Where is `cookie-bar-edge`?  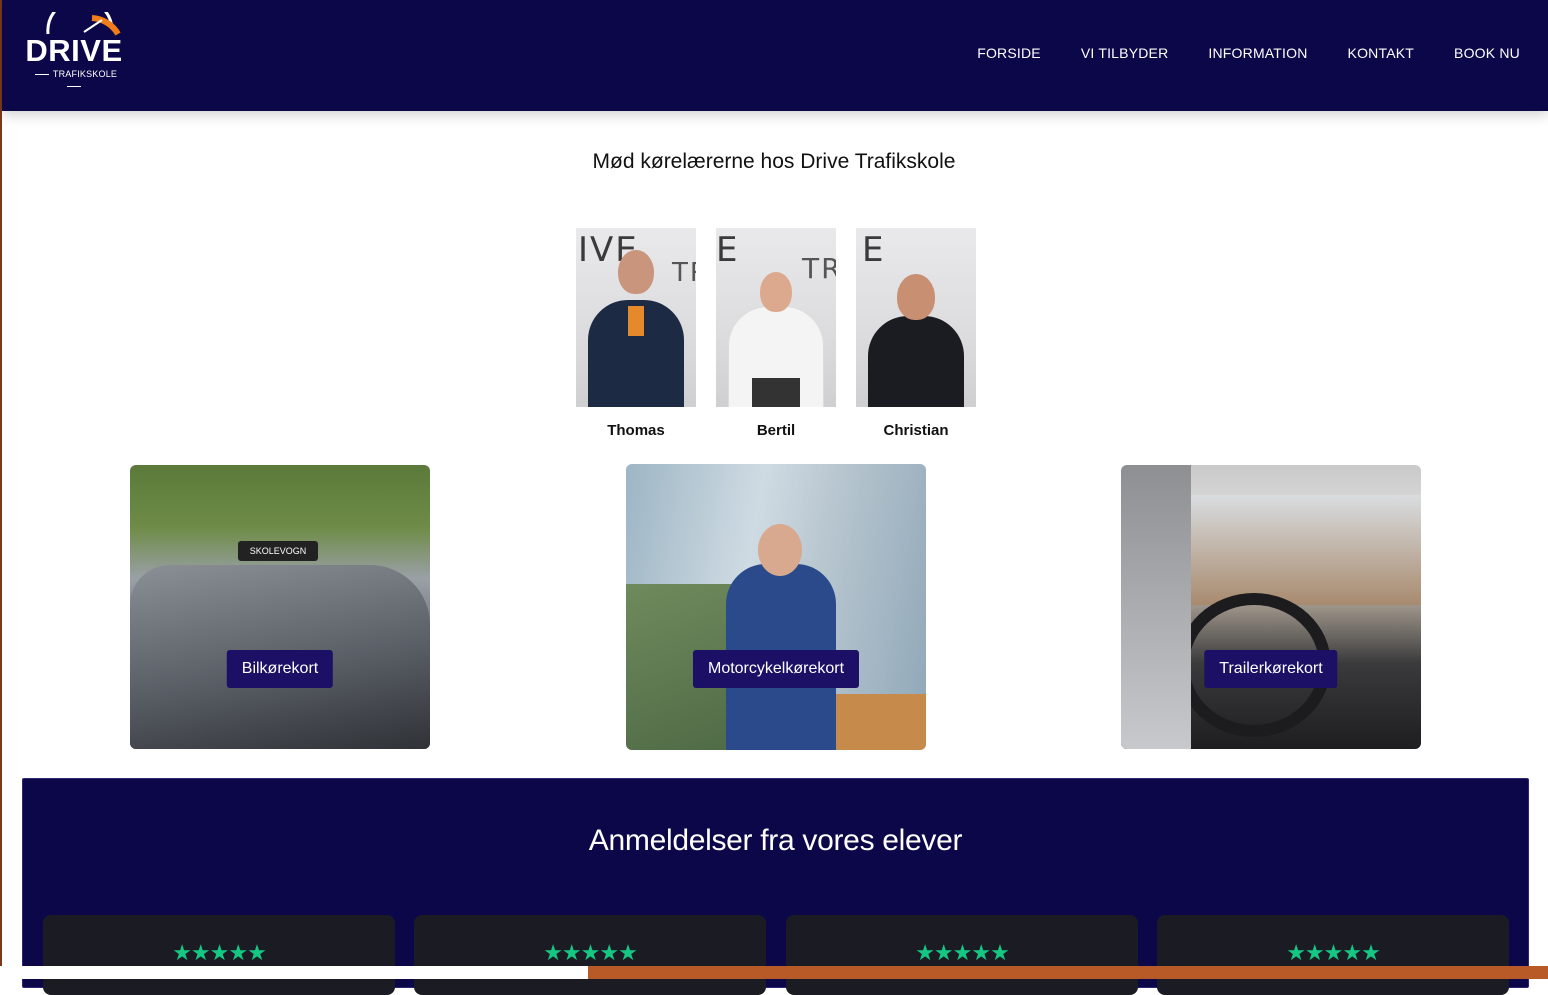
cookie-bar-edge is located at coordinates (1068, 972).